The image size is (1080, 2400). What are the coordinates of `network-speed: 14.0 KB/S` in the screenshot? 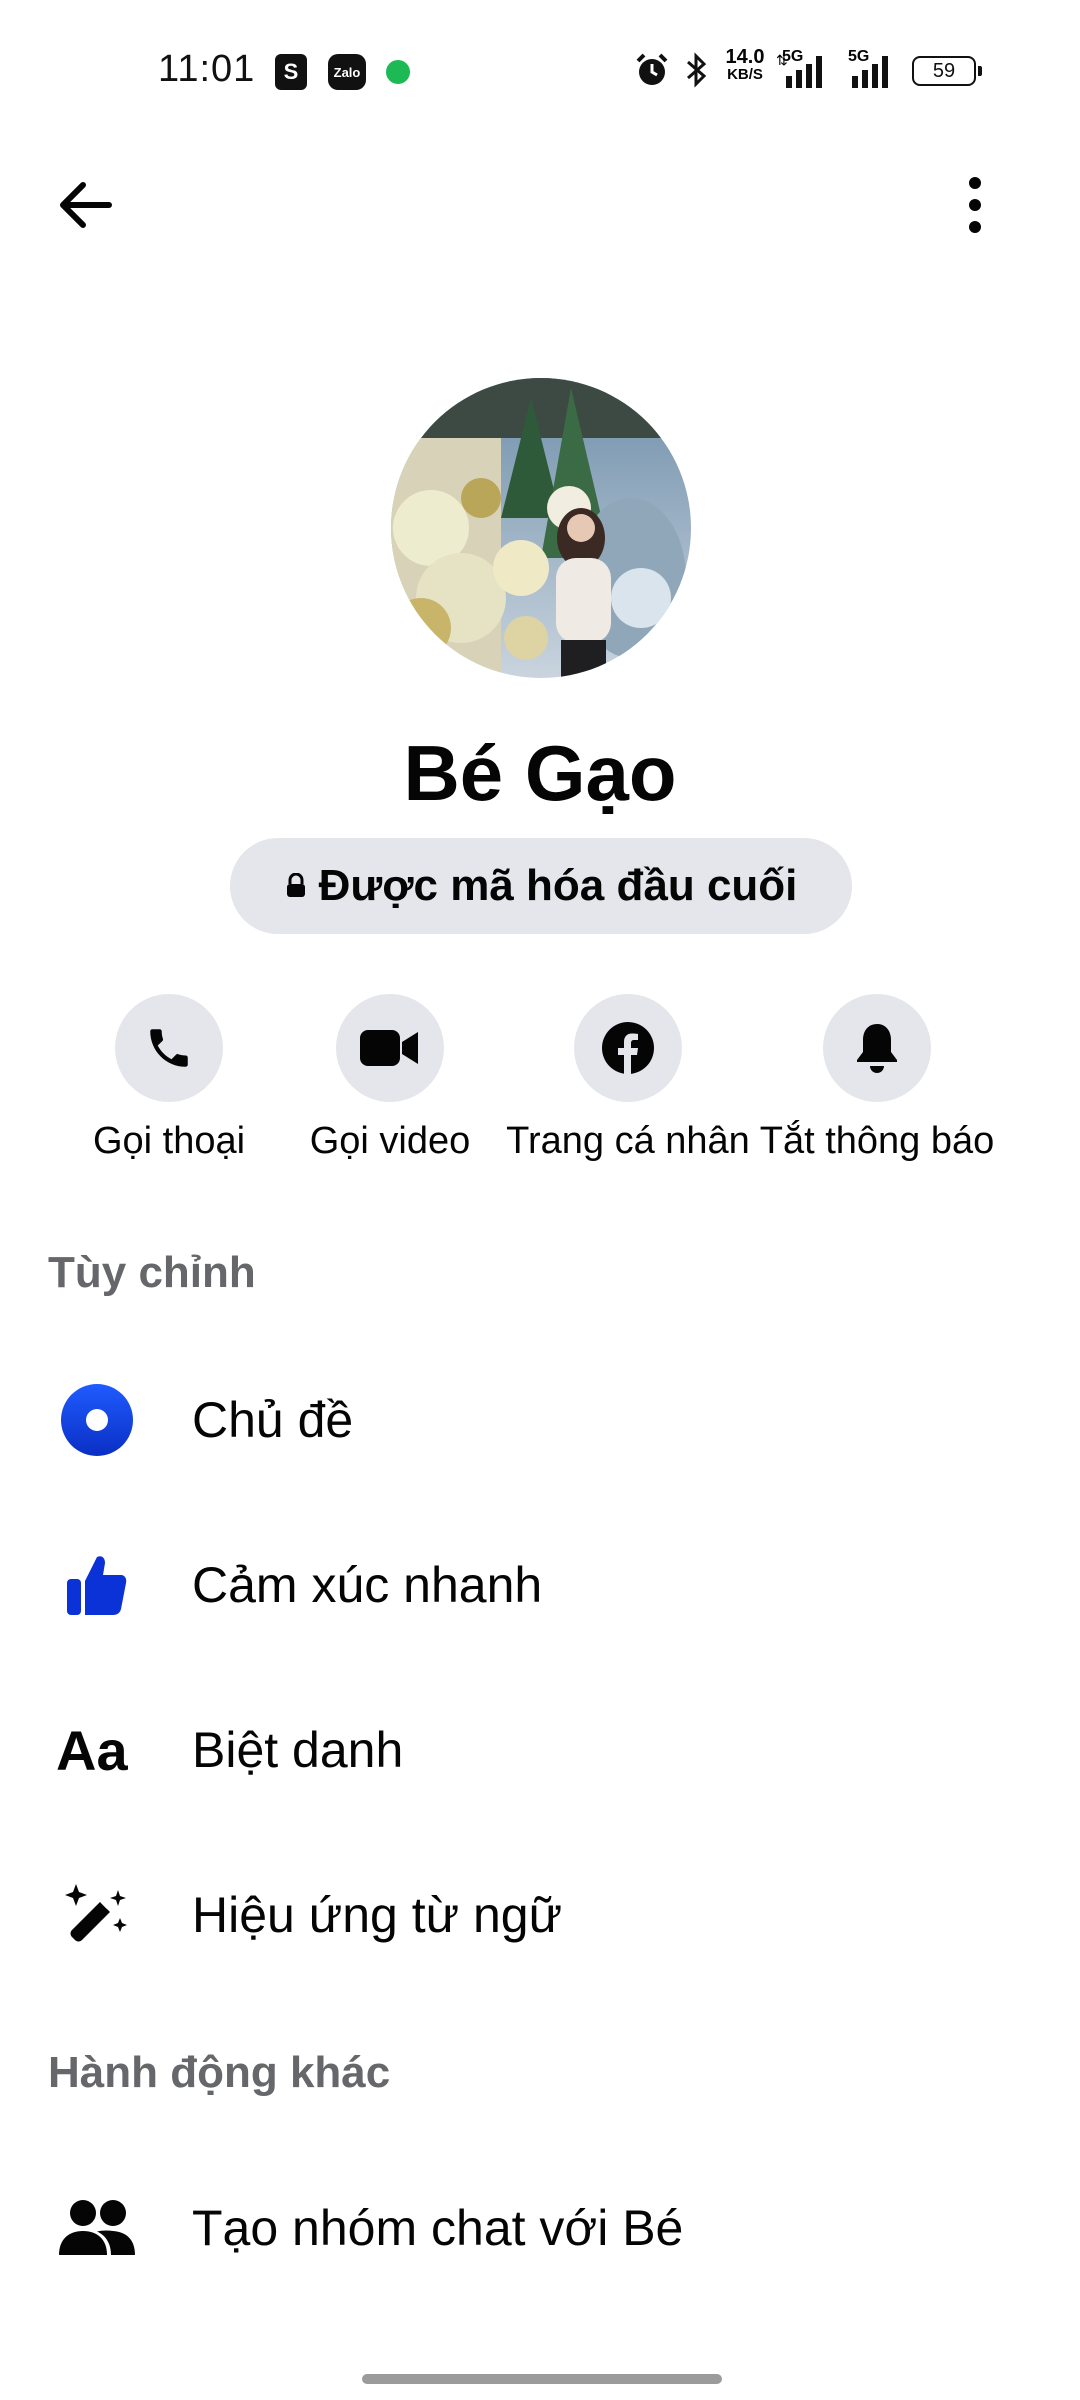 It's located at (745, 64).